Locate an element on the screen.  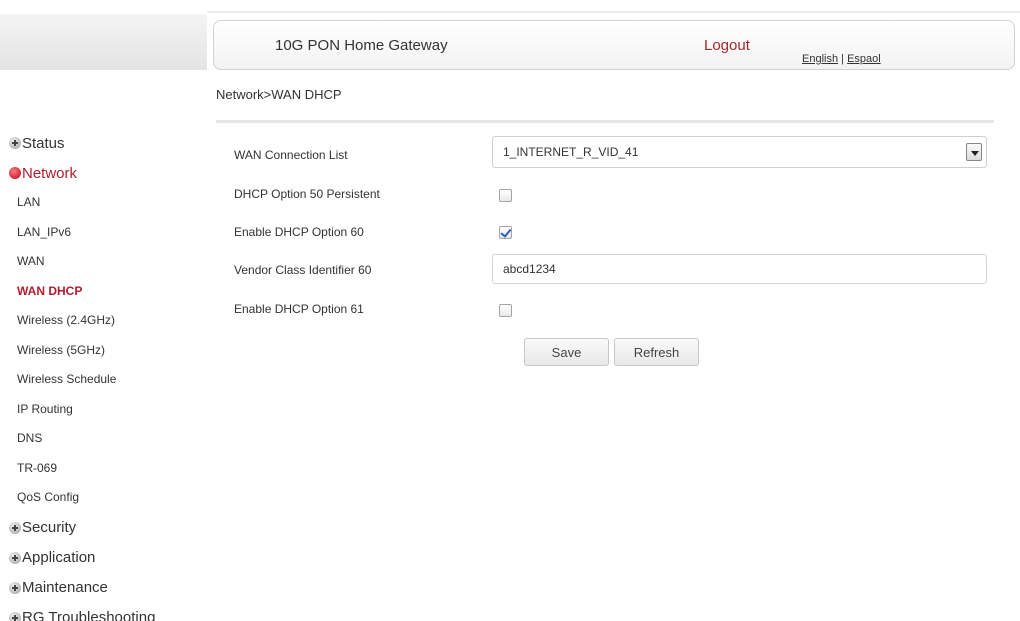
sidebar-section-maintenance: Maintenance is located at coordinates (103, 588).